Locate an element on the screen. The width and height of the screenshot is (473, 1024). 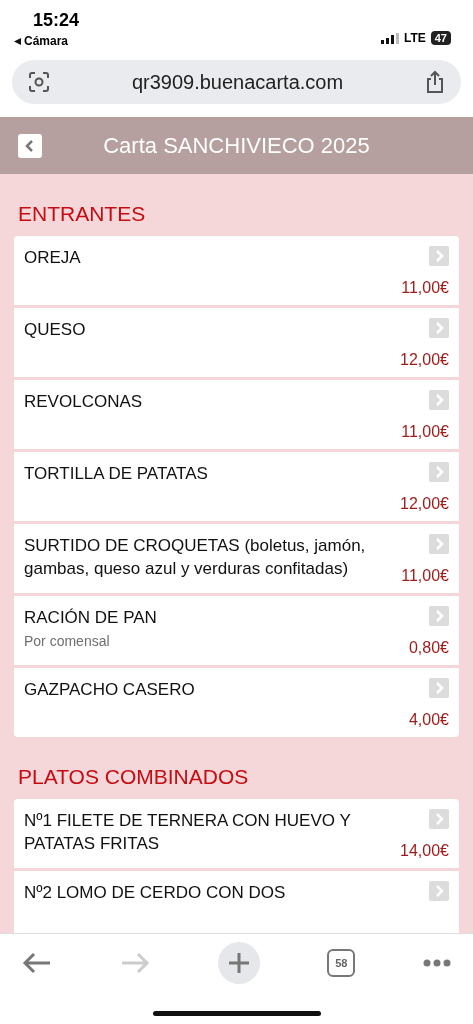
dish-price: 14,00€ is located at coordinates (424, 851).